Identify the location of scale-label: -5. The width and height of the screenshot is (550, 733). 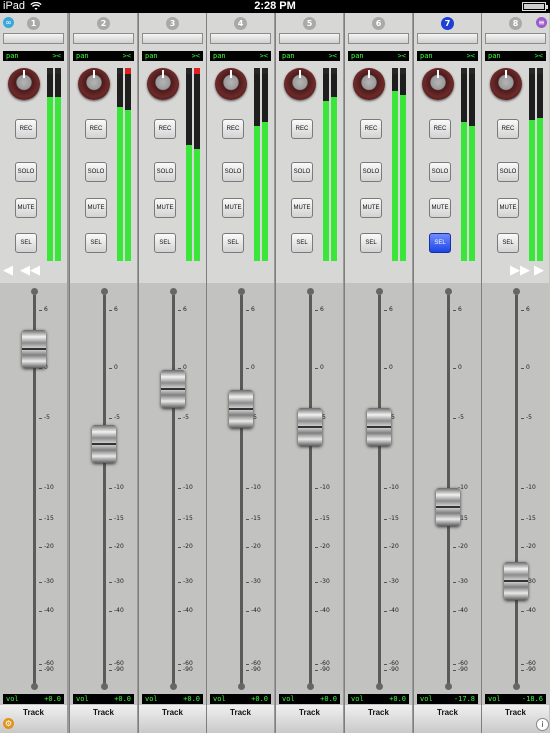
(461, 417).